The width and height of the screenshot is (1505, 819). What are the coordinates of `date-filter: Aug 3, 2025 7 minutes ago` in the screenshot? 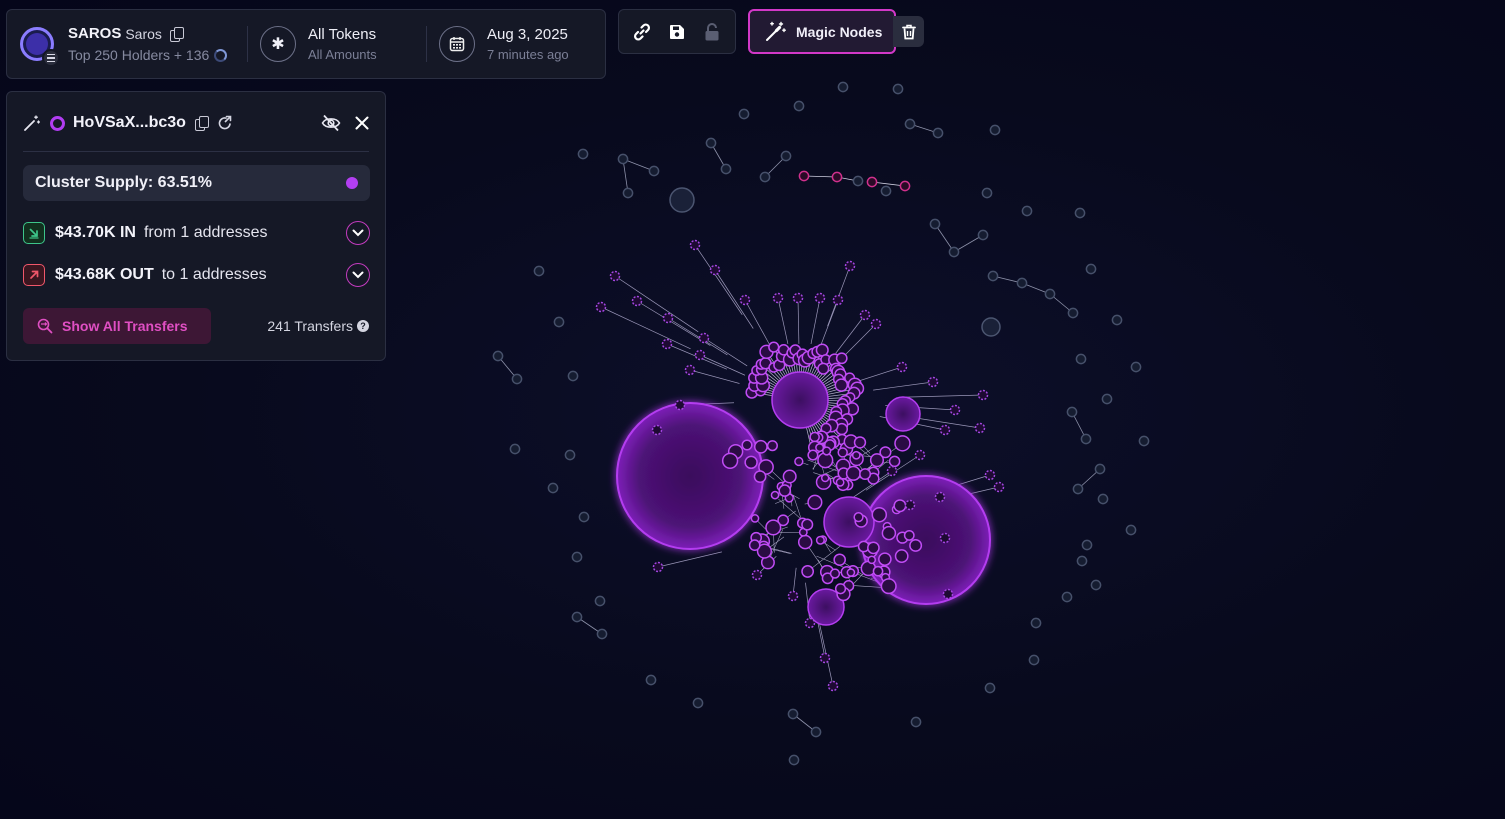 It's located at (498, 44).